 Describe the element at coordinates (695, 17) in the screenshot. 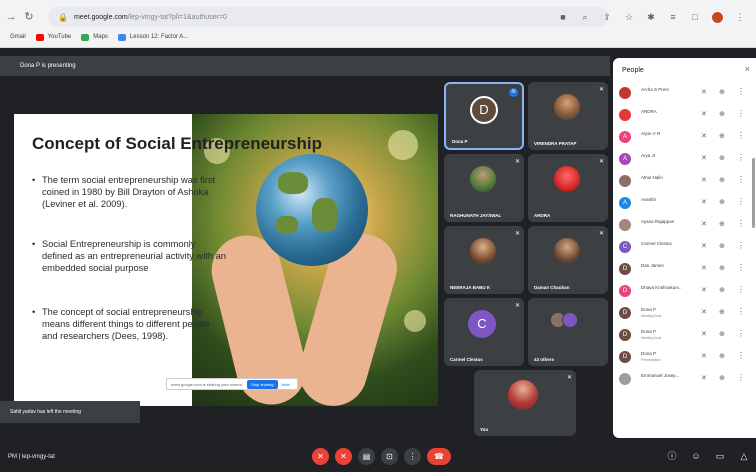

I see `split-view-icon: □` at that location.